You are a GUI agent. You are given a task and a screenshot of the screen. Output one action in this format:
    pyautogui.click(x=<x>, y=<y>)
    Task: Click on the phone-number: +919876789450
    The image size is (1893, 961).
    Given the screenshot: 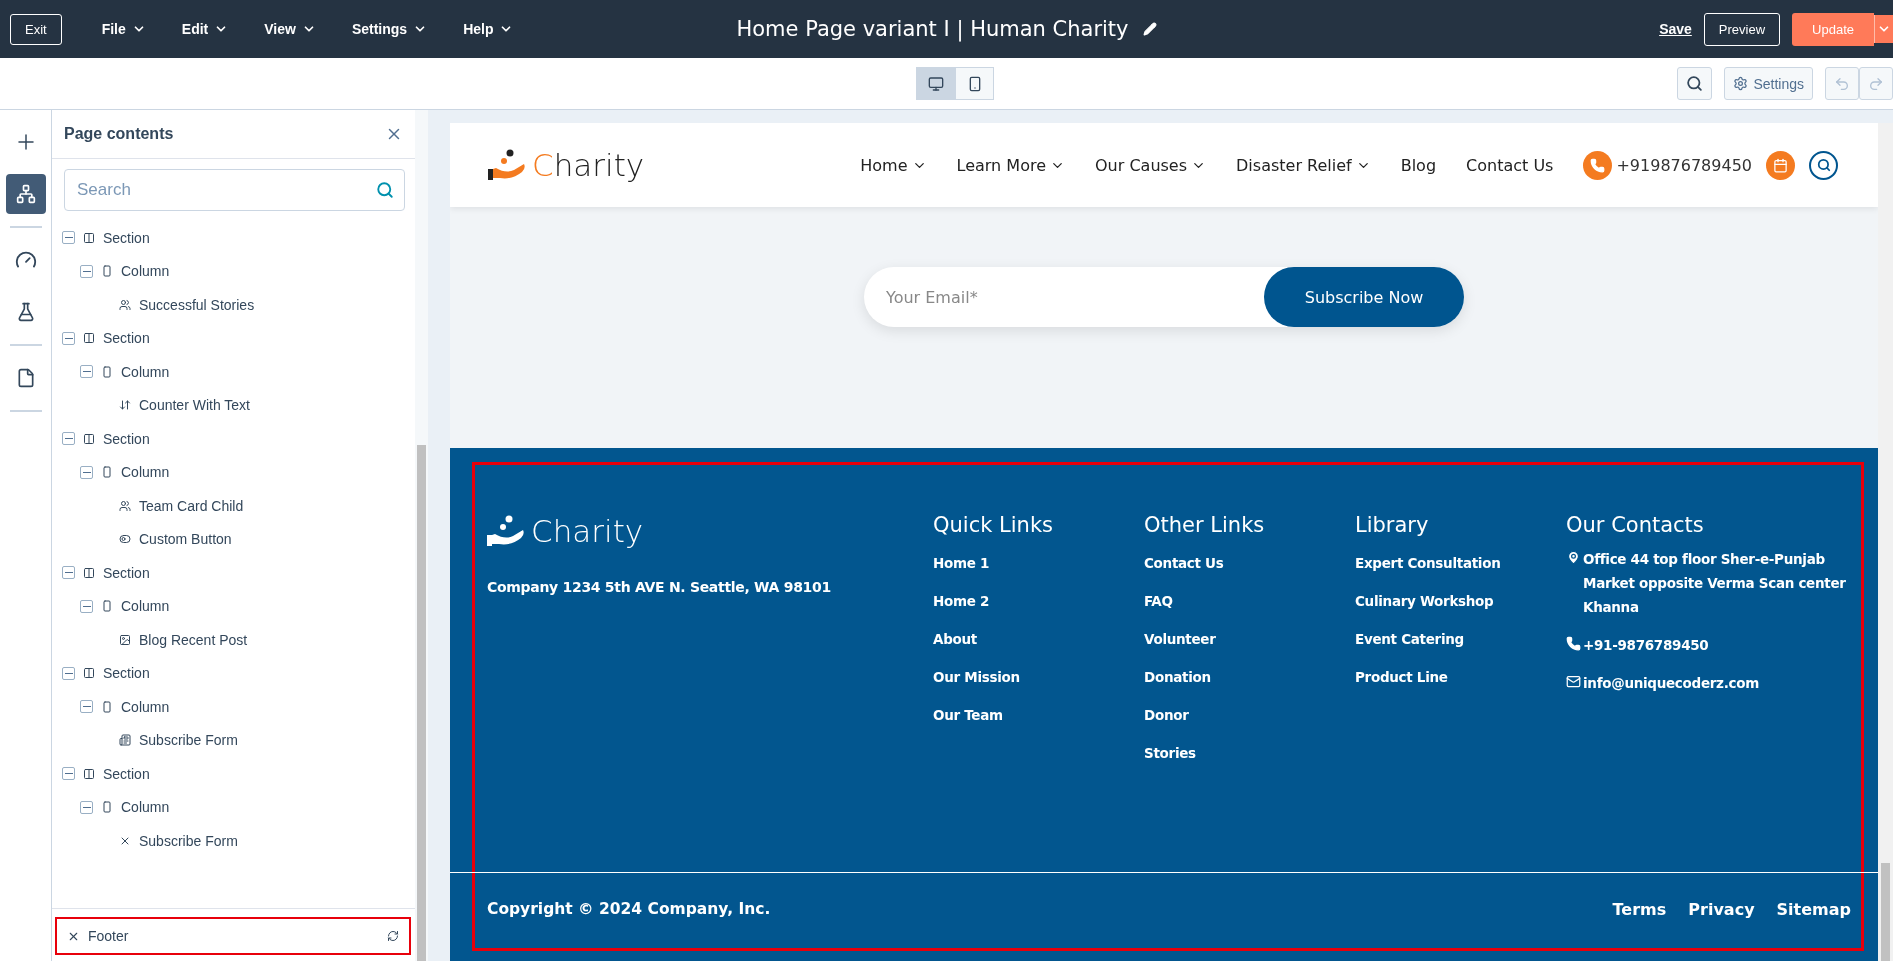 What is the action you would take?
    pyautogui.click(x=1684, y=165)
    